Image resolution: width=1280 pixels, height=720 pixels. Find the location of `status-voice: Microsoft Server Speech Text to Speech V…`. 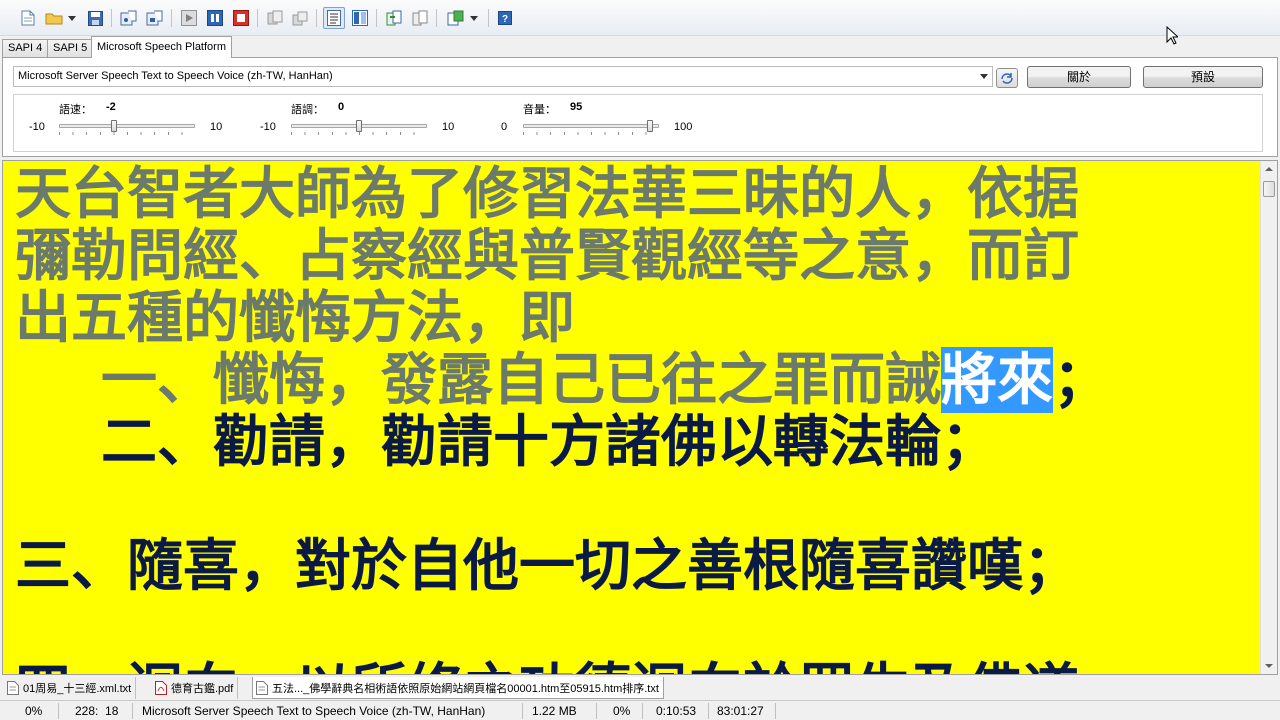

status-voice: Microsoft Server Speech Text to Speech V… is located at coordinates (314, 711).